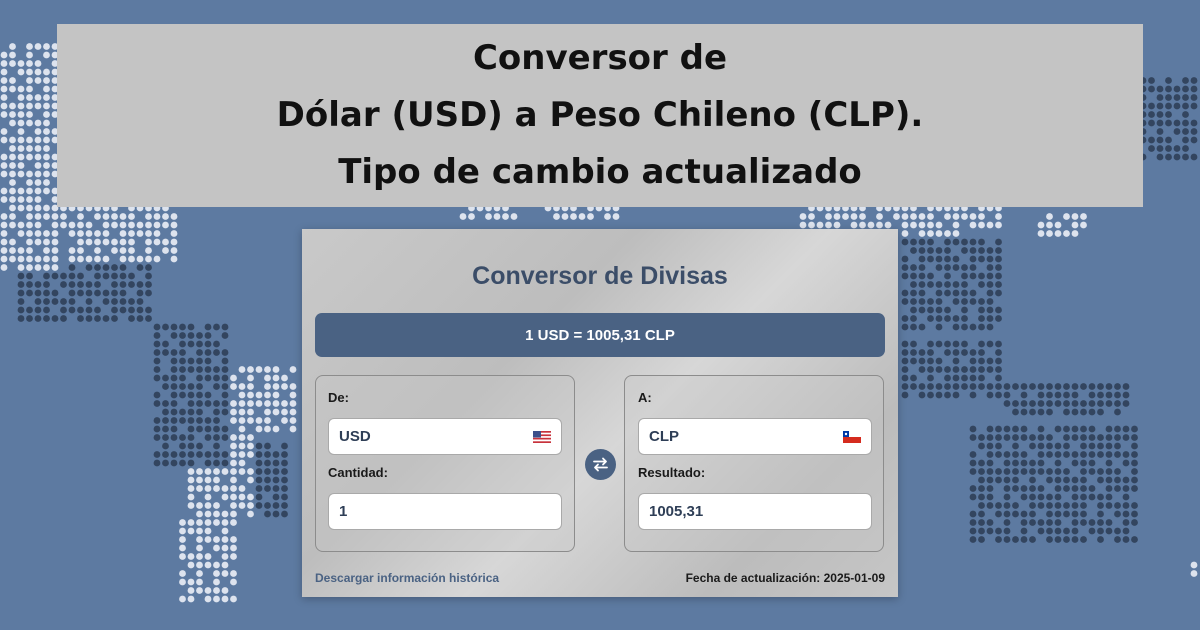 The image size is (1200, 630). Describe the element at coordinates (755, 511) in the screenshot. I see `result-output: 1005,31` at that location.